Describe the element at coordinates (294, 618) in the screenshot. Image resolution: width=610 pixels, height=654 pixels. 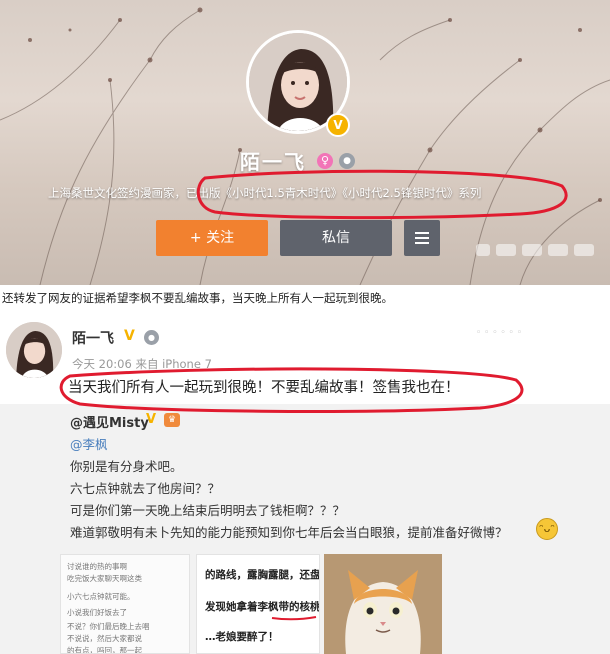
I see `red-underline` at that location.